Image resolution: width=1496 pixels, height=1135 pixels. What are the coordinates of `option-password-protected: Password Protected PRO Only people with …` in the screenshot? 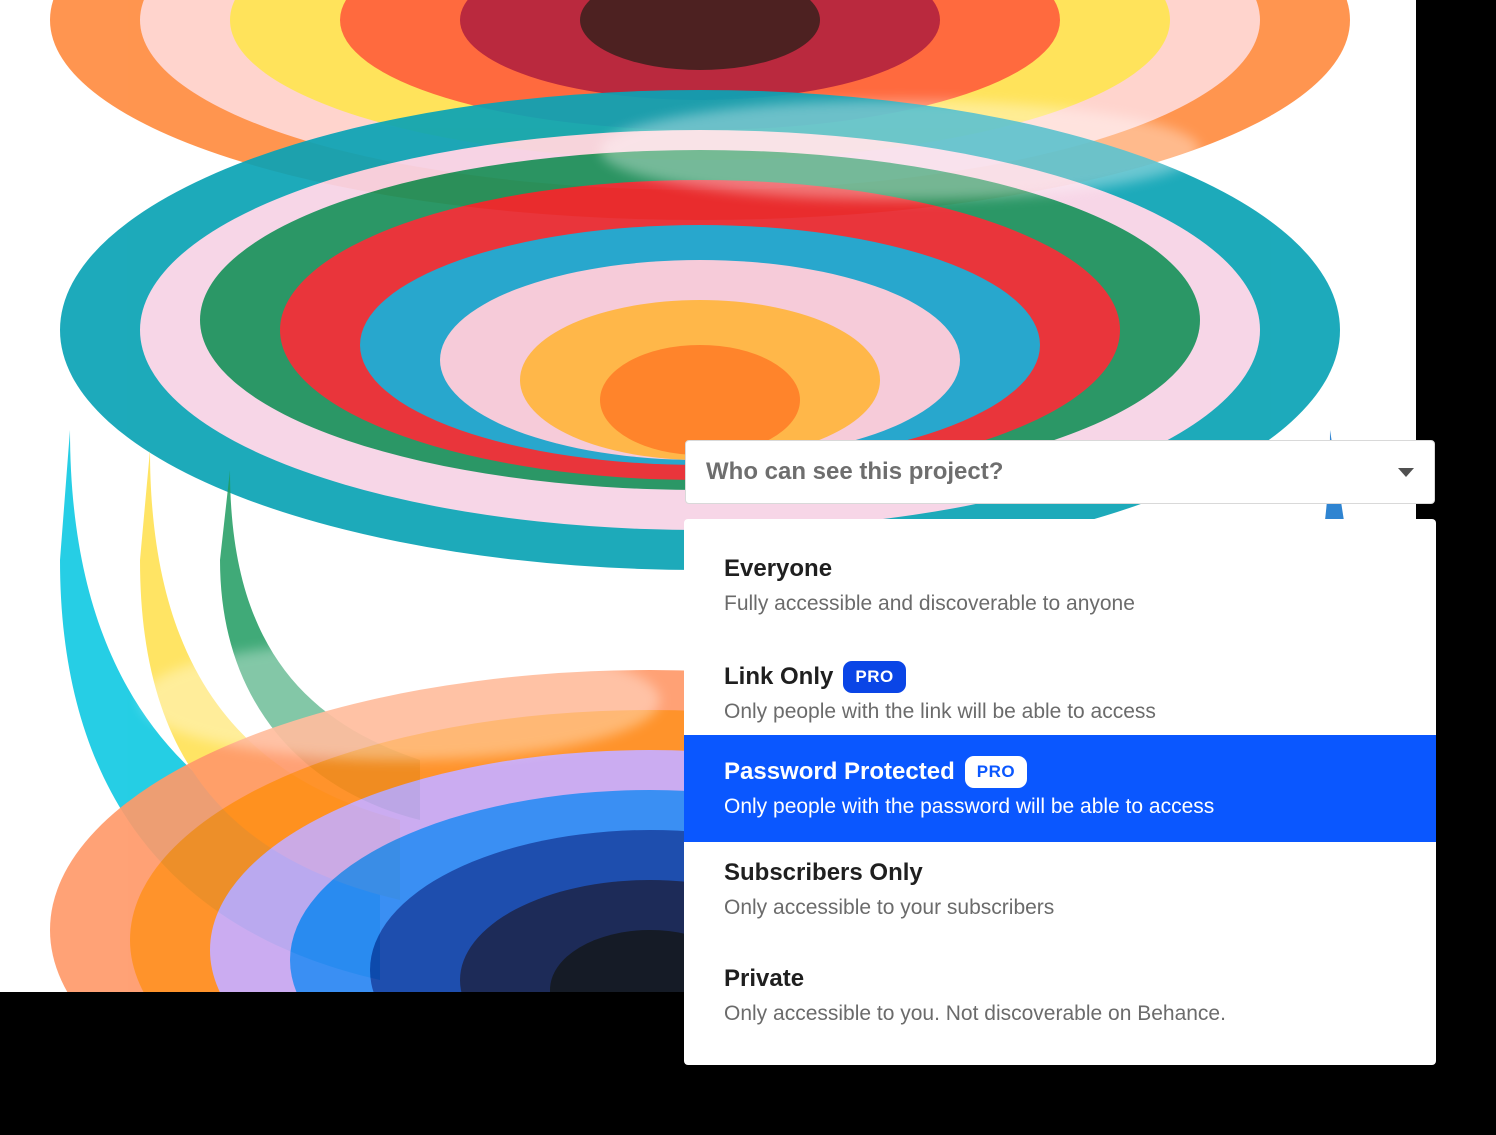 It's located at (1060, 788).